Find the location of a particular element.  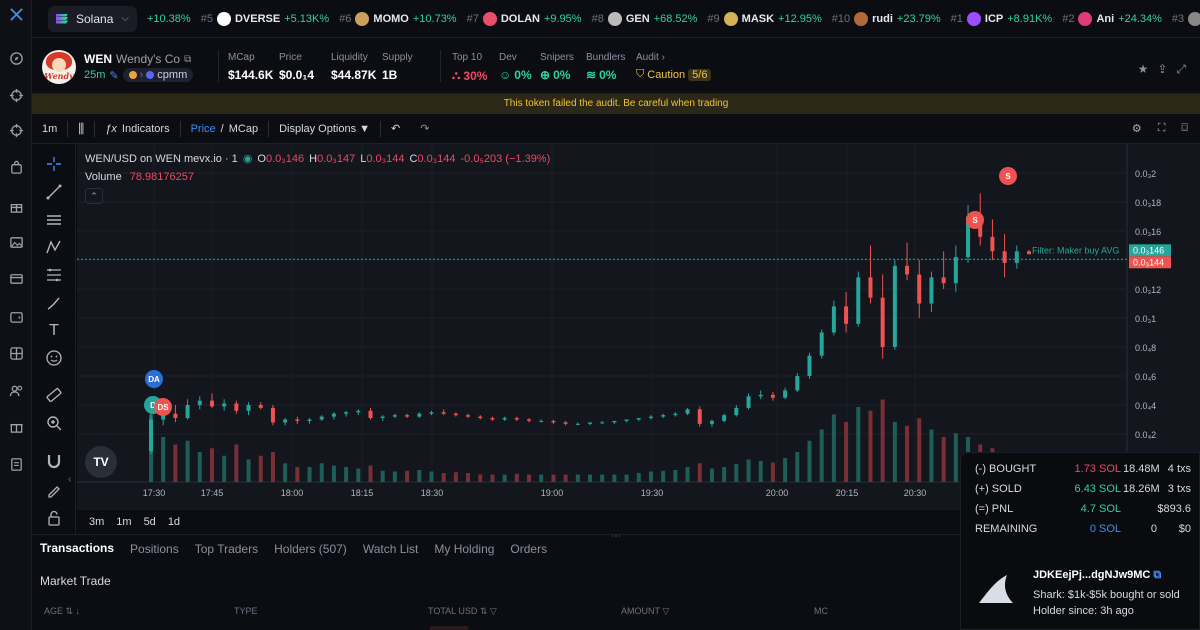

gift-icon is located at coordinates (16, 206).